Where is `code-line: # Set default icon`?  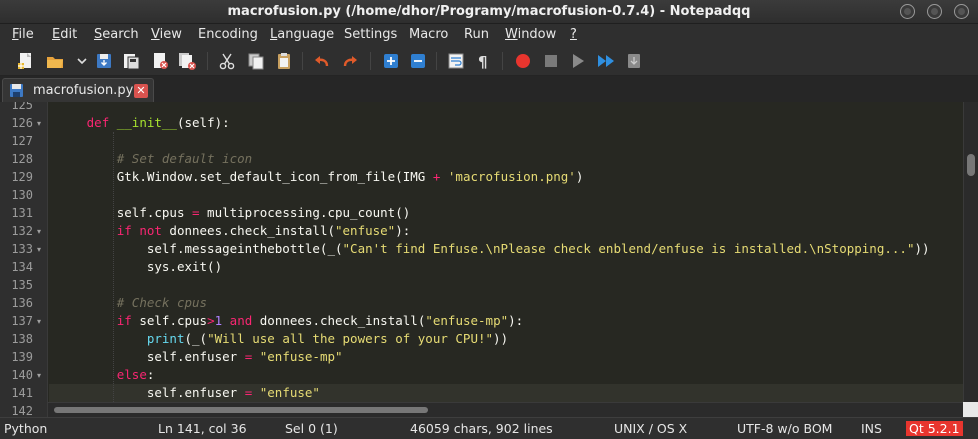
code-line: # Set default icon is located at coordinates (506, 159).